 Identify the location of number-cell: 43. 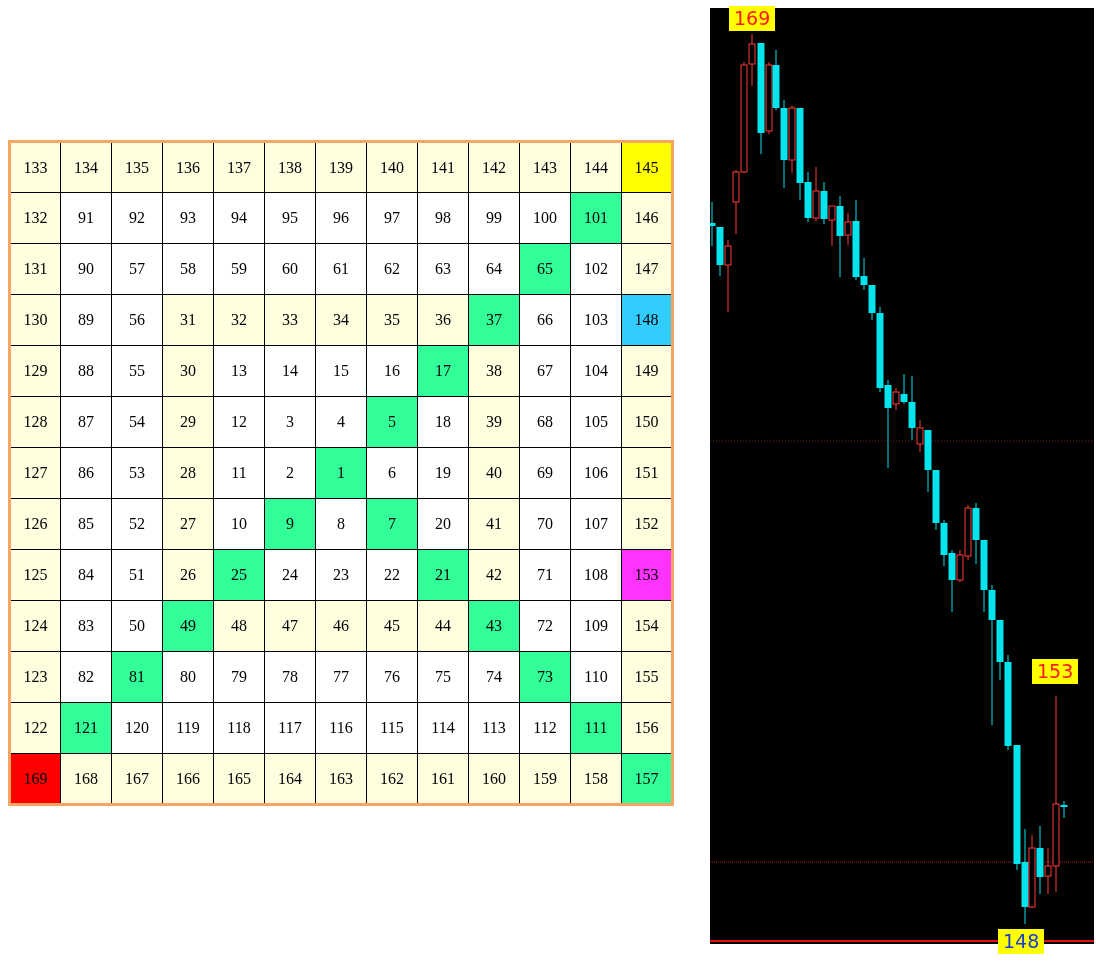
(494, 626).